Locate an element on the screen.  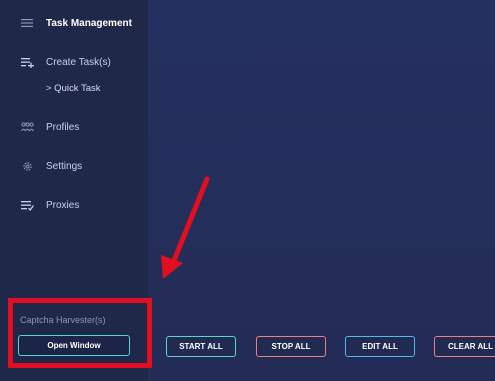
gear-icon is located at coordinates (27, 166).